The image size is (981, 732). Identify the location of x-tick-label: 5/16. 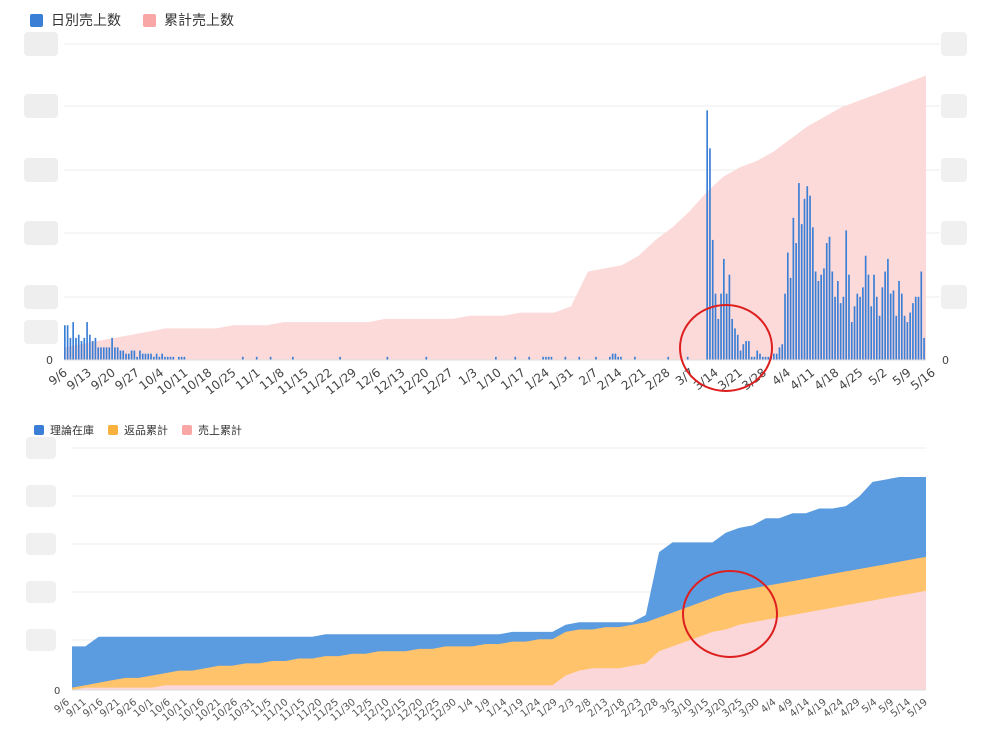
(923, 379).